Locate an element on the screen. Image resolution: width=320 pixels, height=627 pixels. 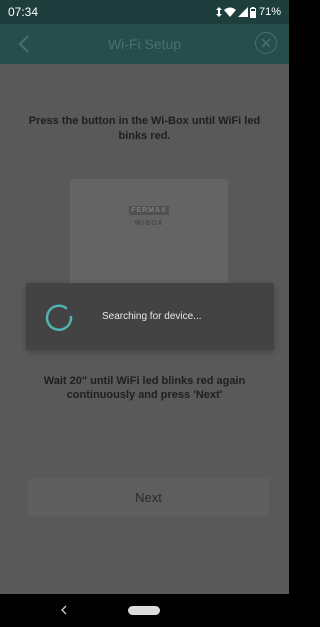
battery-level: 71% is located at coordinates (269, 12).